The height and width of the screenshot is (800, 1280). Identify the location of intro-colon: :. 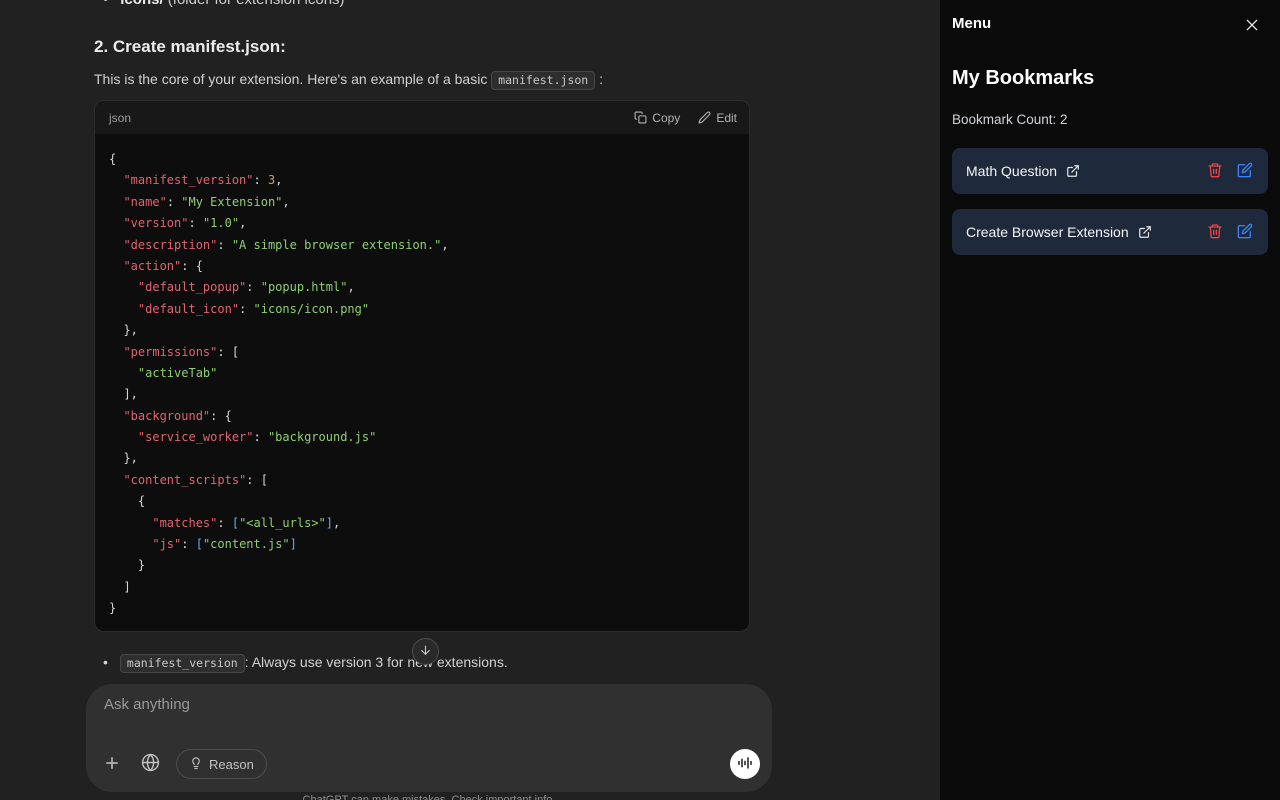
(599, 79).